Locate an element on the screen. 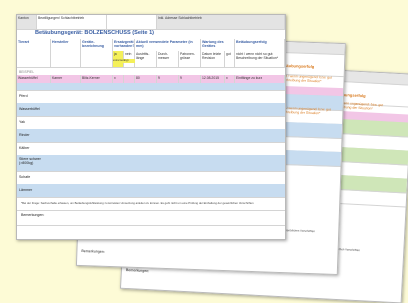 This screenshot has width=408, height=303. bemerkungen-field is located at coordinates (151, 232).